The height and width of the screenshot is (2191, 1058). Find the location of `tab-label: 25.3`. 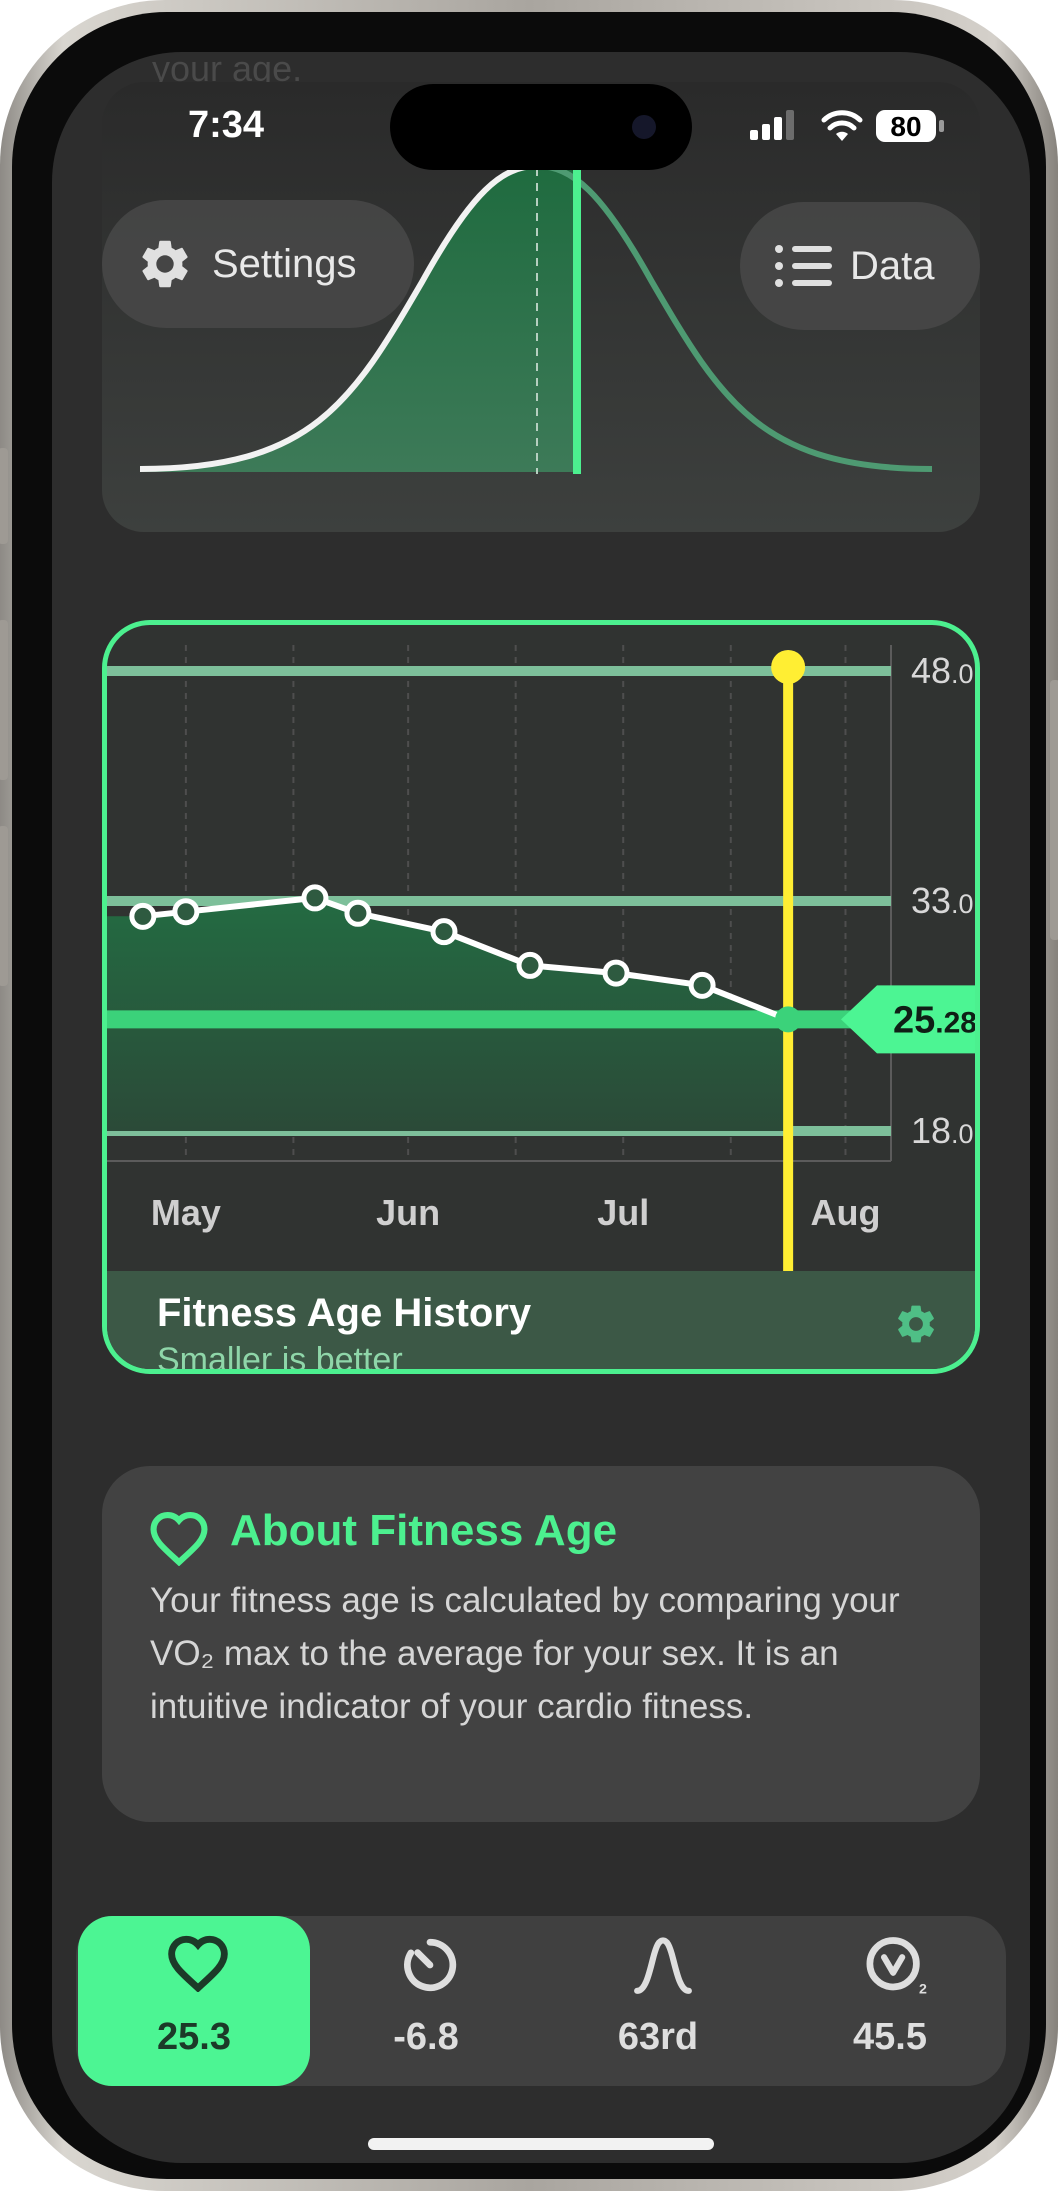

tab-label: 25.3 is located at coordinates (194, 2037).